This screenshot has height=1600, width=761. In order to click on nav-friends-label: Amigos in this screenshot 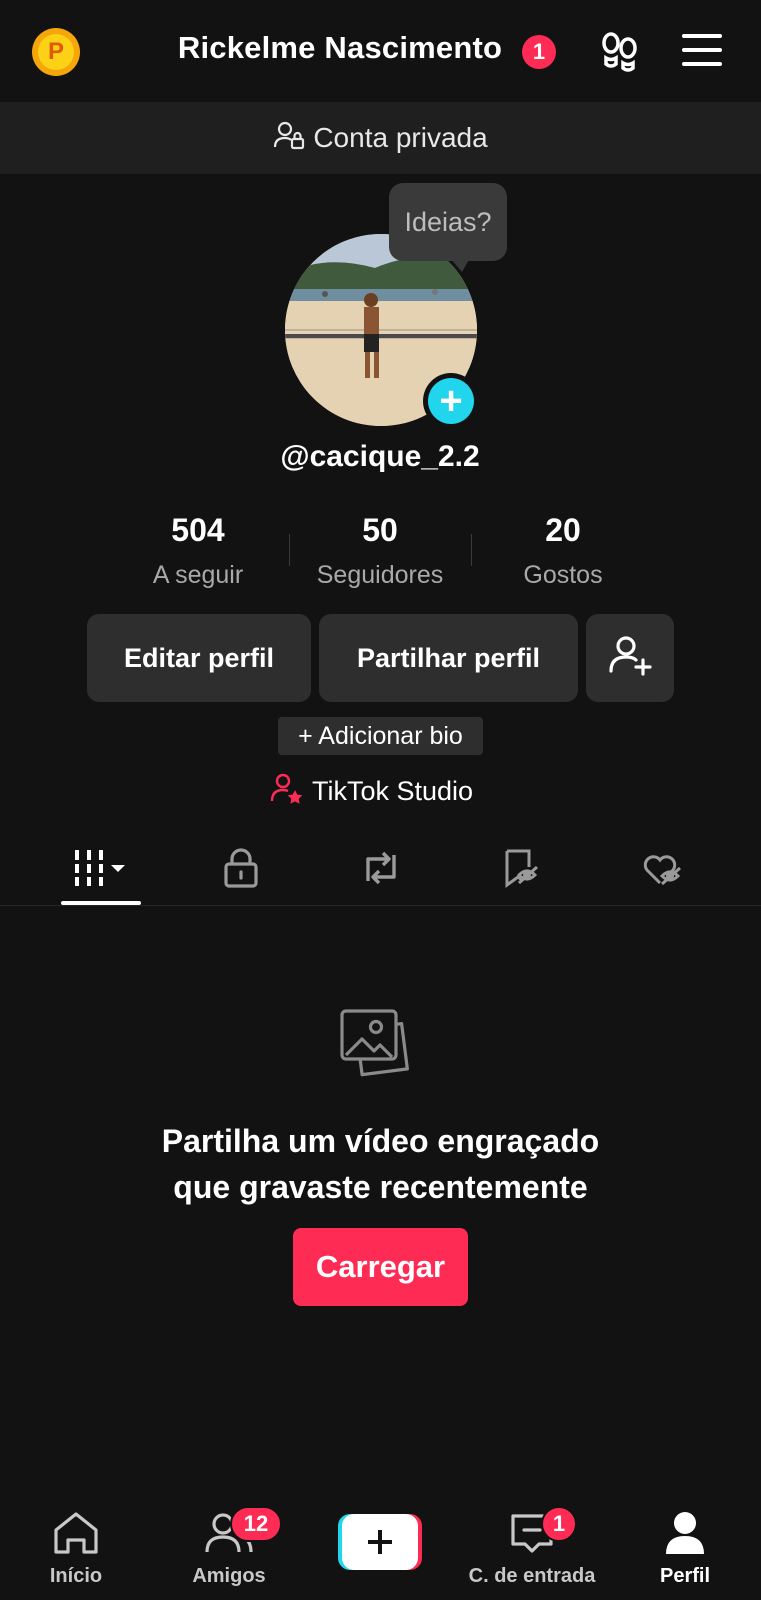, I will do `click(229, 1576)`.